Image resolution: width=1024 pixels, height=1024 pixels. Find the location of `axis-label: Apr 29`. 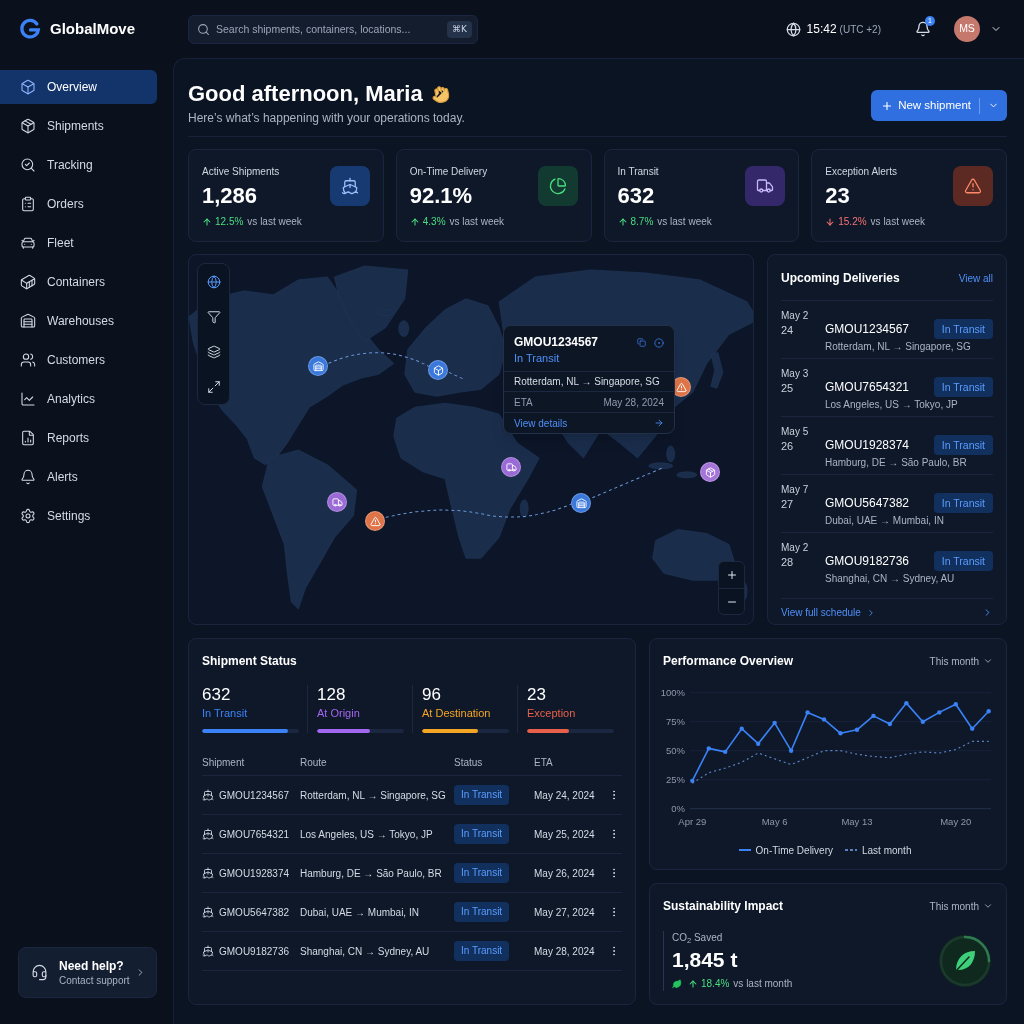

axis-label: Apr 29 is located at coordinates (692, 821).